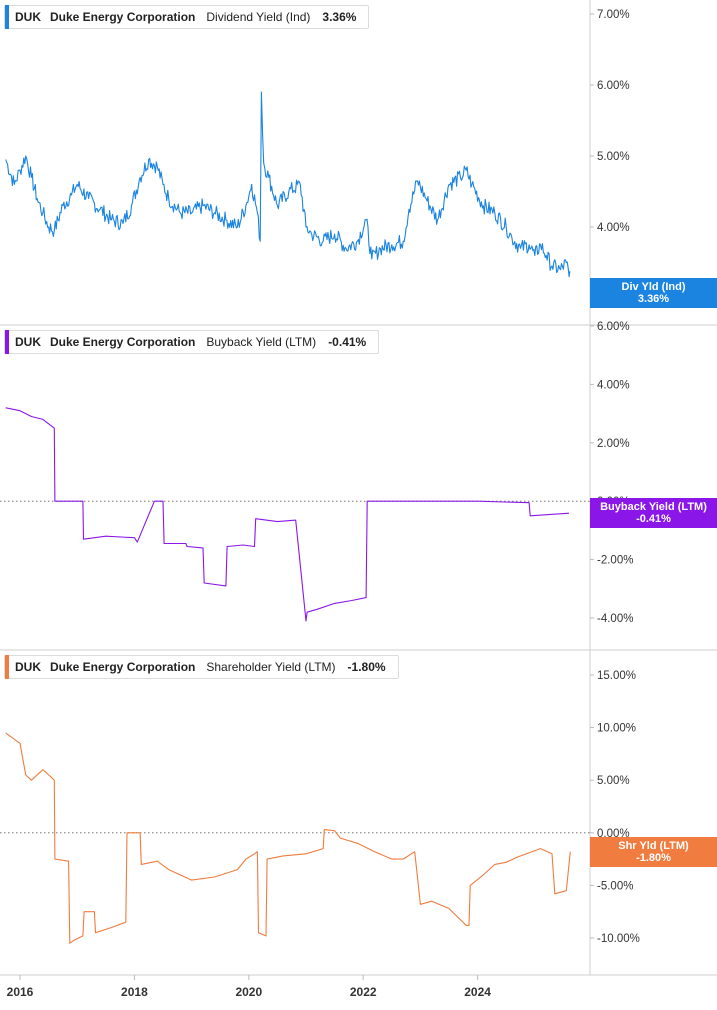 The image size is (717, 1010). I want to click on y-tick-label: 7.00%, so click(613, 15).